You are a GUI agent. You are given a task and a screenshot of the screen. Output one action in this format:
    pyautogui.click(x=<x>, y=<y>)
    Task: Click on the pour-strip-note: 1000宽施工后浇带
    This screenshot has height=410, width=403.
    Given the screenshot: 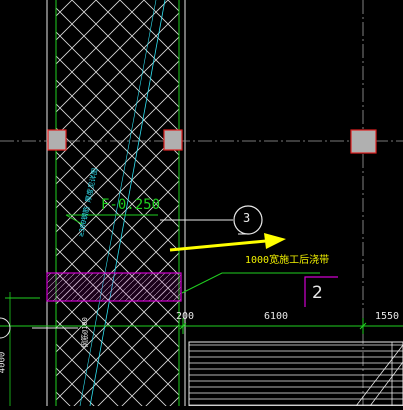 What is the action you would take?
    pyautogui.click(x=287, y=260)
    